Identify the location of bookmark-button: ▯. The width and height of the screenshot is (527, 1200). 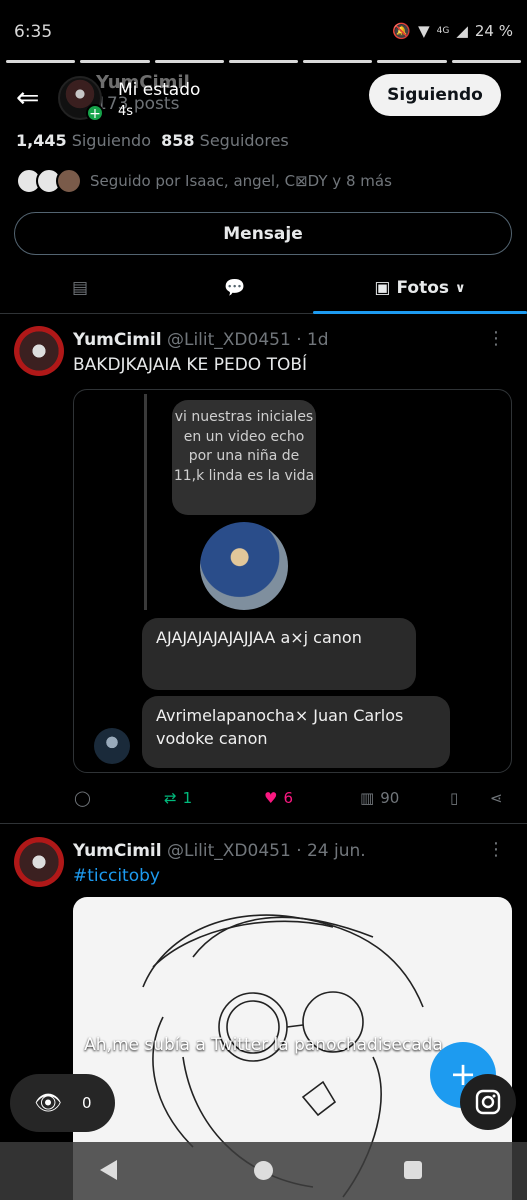
(454, 798).